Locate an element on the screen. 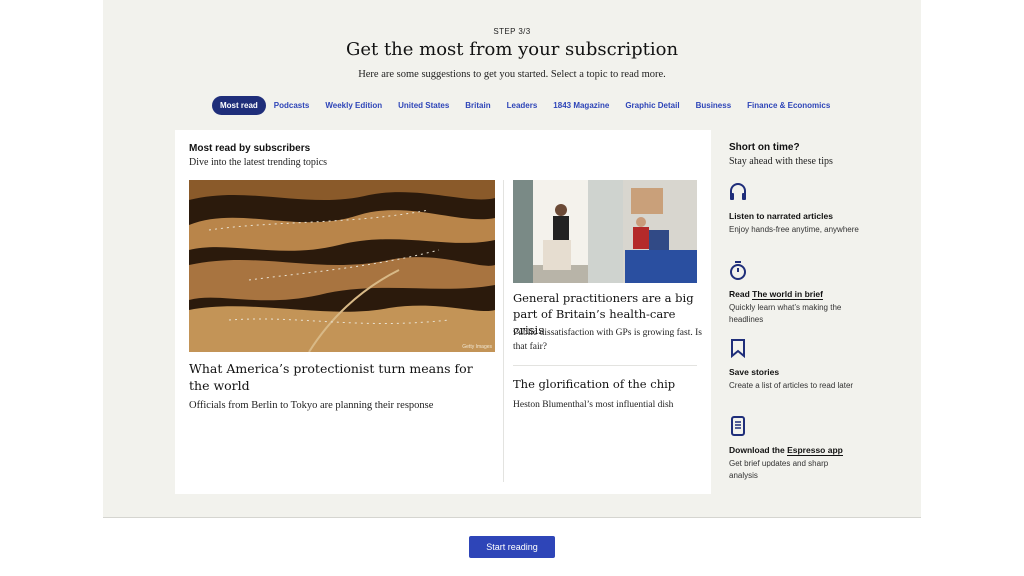 This screenshot has height=576, width=1024. stopwatch-icon is located at coordinates (738, 270).